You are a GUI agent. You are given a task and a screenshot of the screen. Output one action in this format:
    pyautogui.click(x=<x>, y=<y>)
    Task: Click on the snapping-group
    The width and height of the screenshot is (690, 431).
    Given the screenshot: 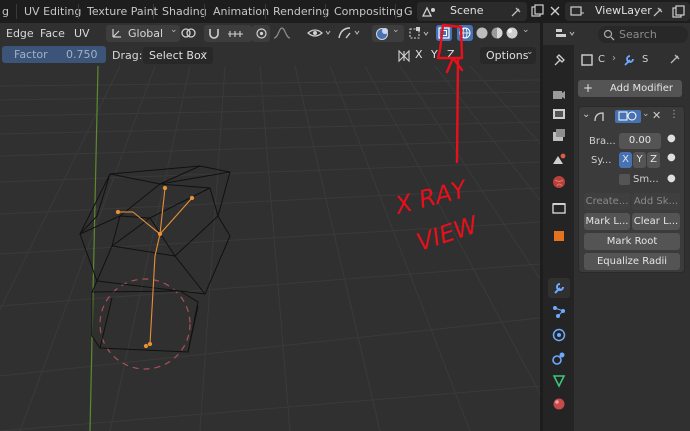 What is the action you would take?
    pyautogui.click(x=228, y=33)
    